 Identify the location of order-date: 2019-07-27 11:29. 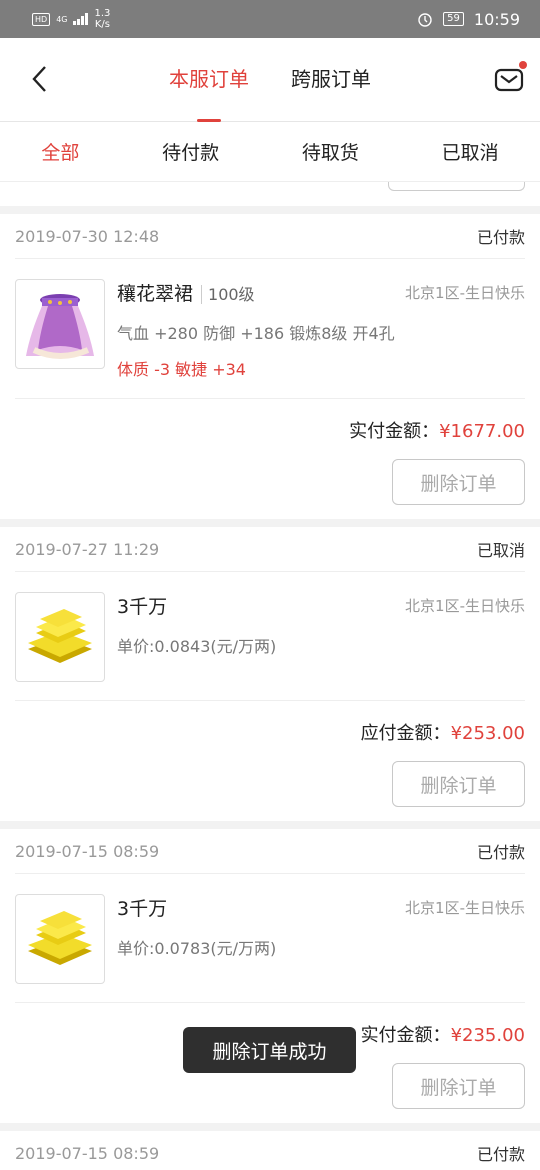
(87, 549).